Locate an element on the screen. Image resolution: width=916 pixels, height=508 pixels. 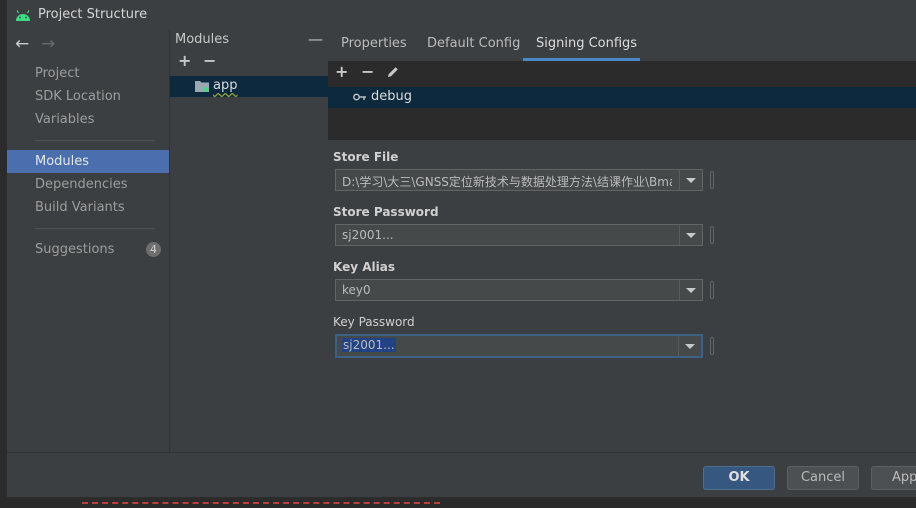
pencil-icon is located at coordinates (393, 72).